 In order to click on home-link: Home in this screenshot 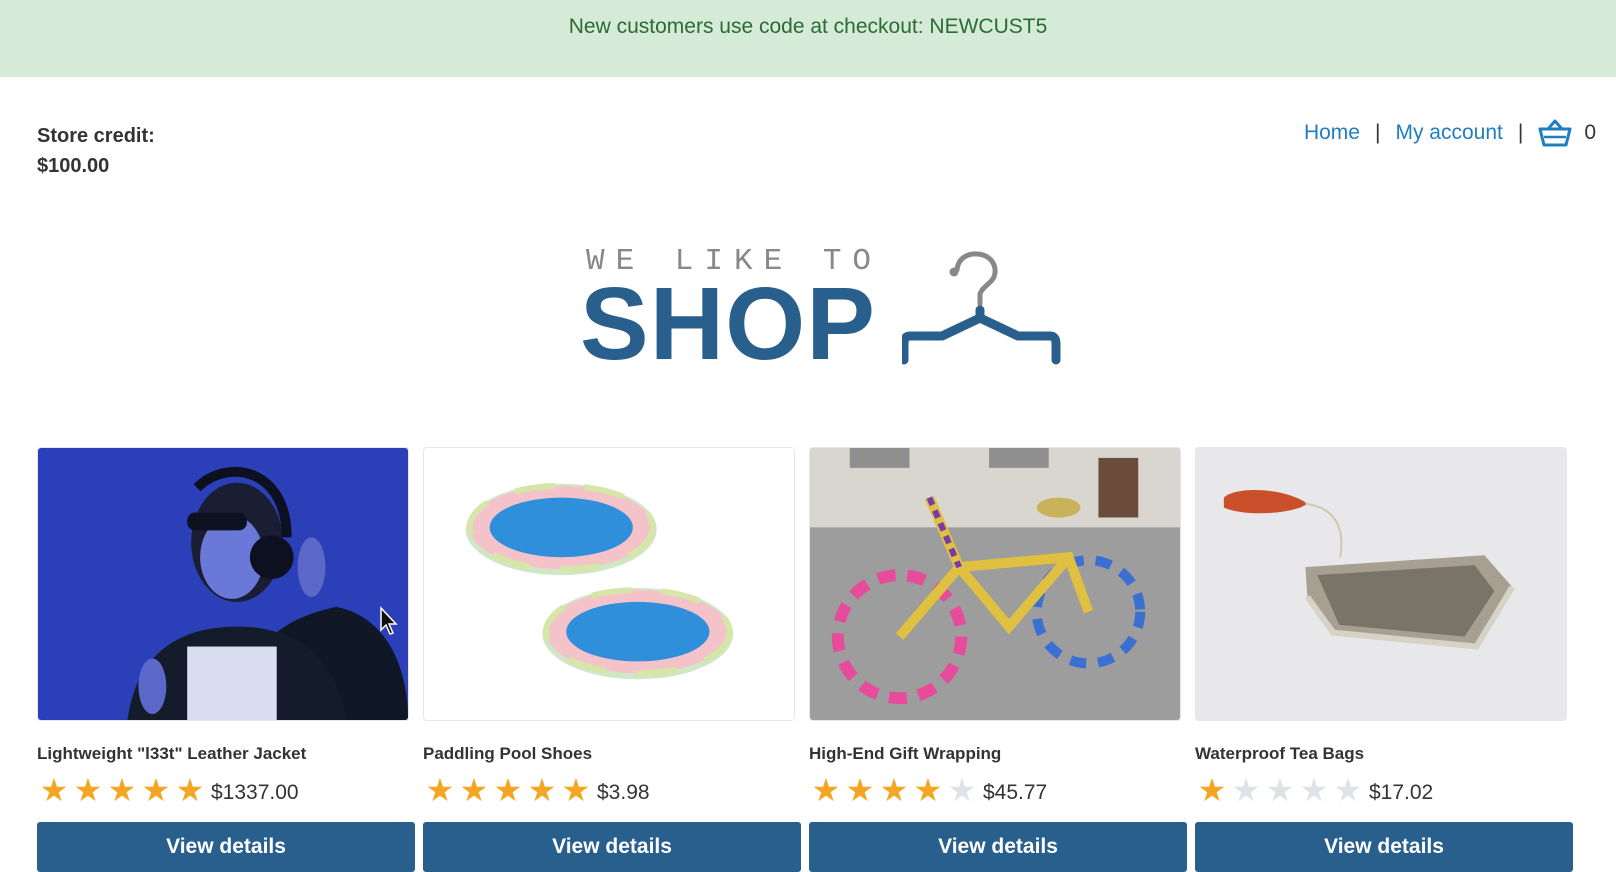, I will do `click(1332, 133)`.